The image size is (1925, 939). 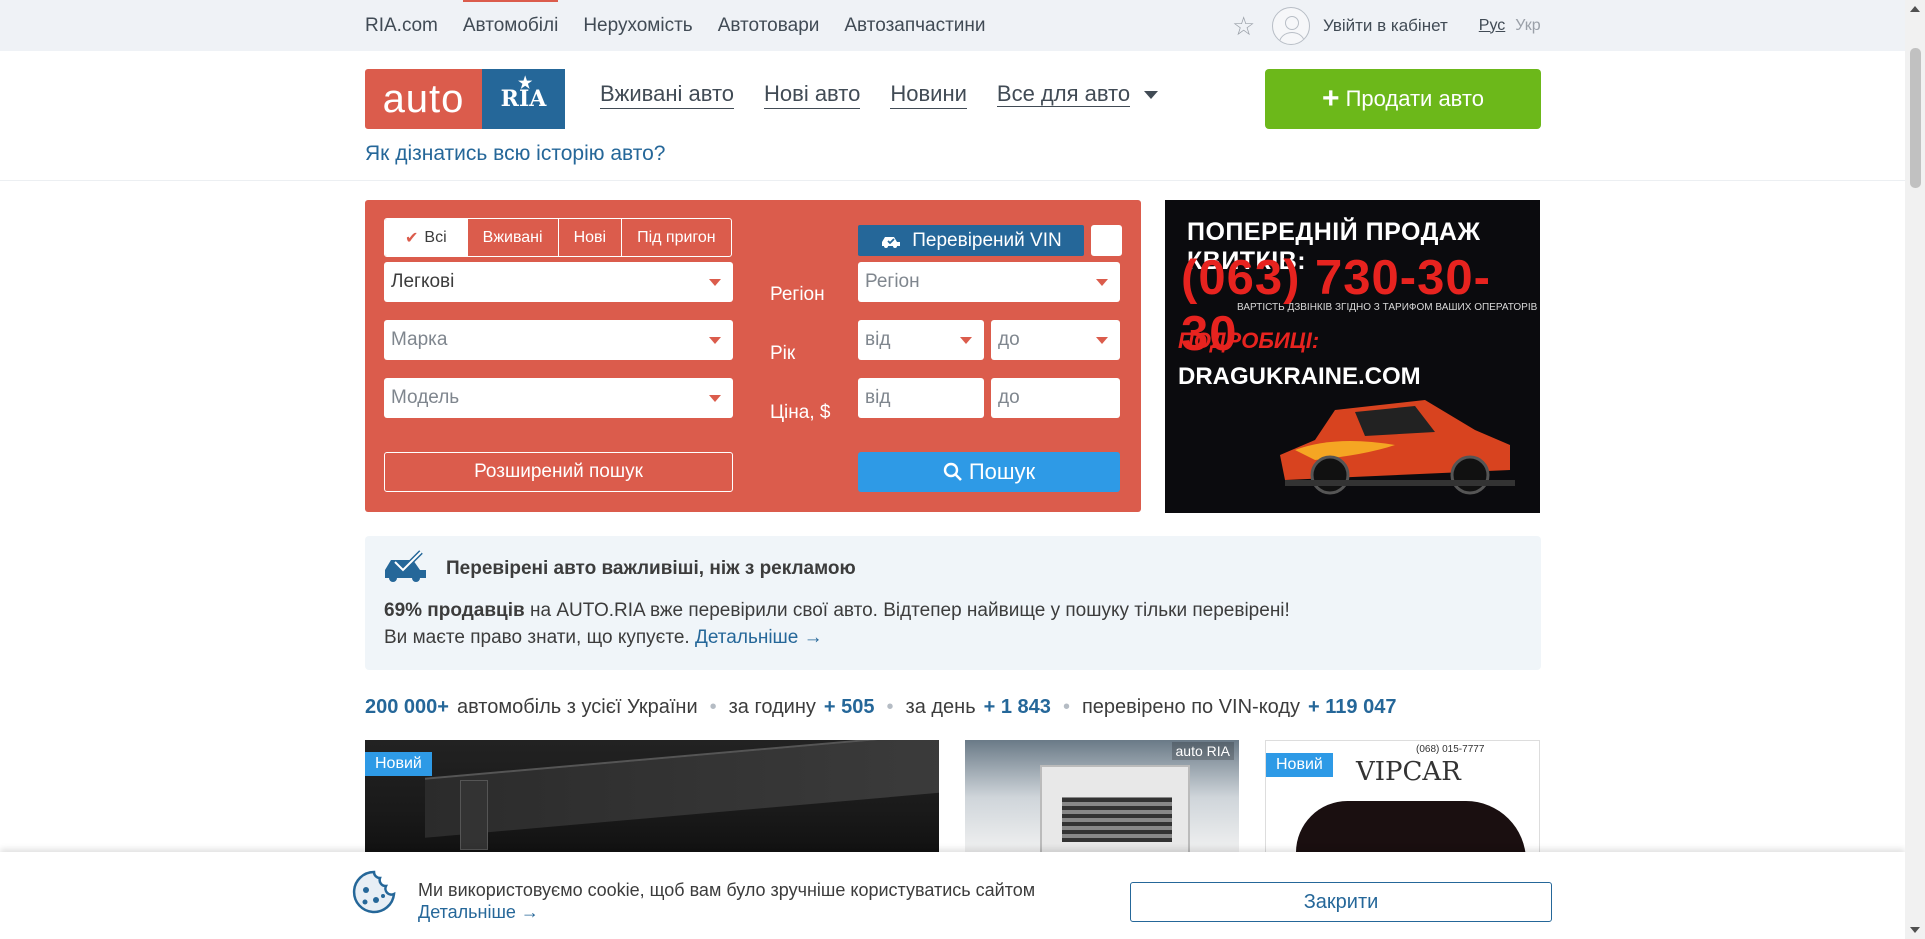 I want to click on search-button: Пошук, so click(x=989, y=472).